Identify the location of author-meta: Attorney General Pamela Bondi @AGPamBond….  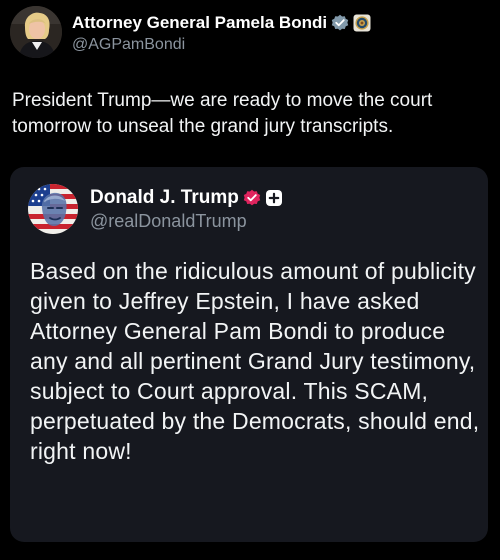
(221, 32).